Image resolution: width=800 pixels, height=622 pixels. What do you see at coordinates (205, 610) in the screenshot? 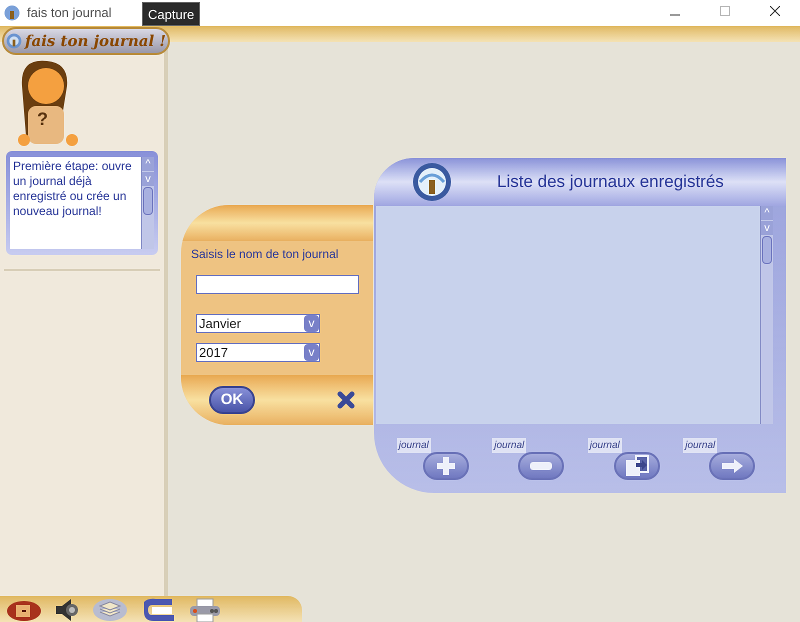
I see `printer-icon` at bounding box center [205, 610].